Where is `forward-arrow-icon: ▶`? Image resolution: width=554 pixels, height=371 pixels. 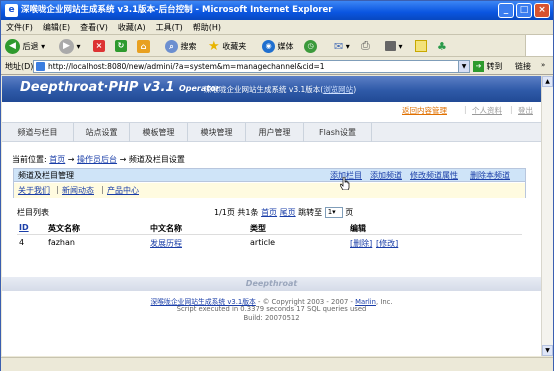 forward-arrow-icon: ▶ is located at coordinates (66, 46).